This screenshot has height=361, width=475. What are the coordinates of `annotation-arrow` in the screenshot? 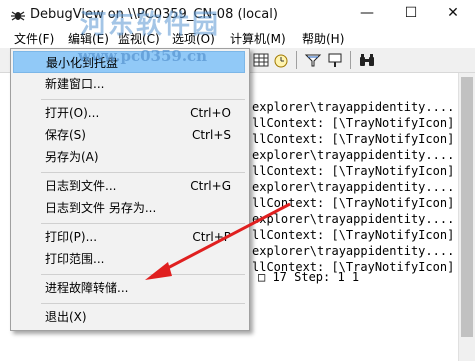 It's located at (218, 241).